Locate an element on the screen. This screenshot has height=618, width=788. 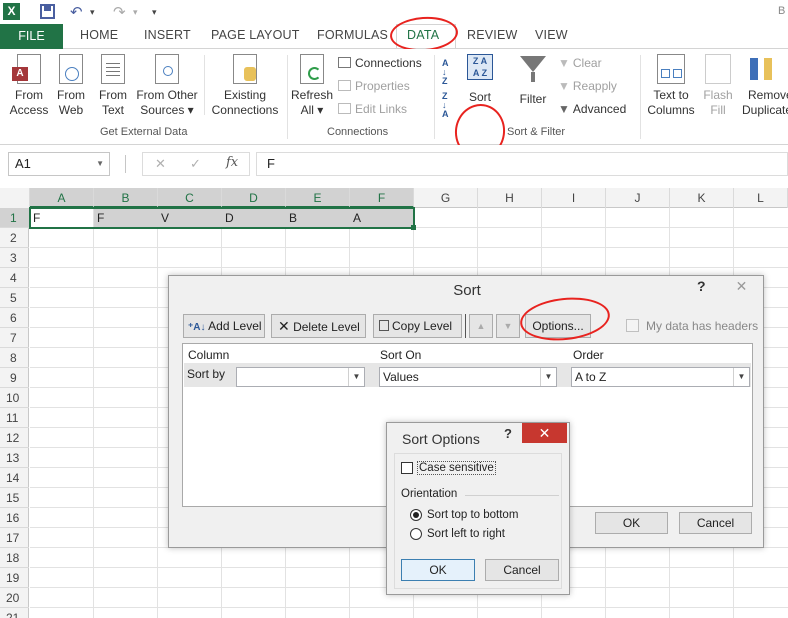
move-down-button: ▼ is located at coordinates (508, 326).